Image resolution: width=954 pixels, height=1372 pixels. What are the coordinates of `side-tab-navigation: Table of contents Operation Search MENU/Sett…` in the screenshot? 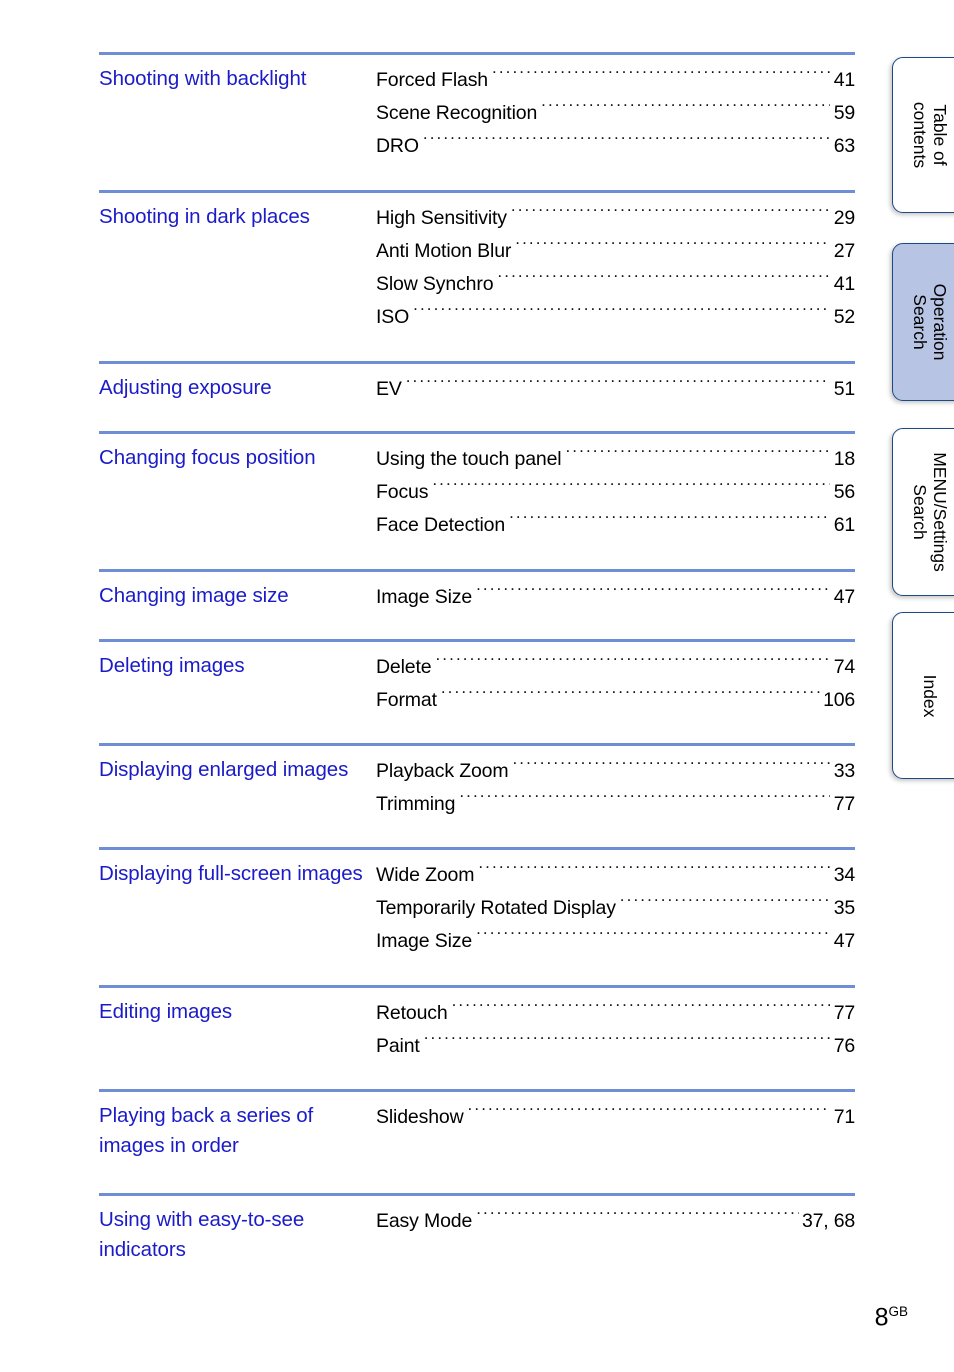 It's located at (918, 686).